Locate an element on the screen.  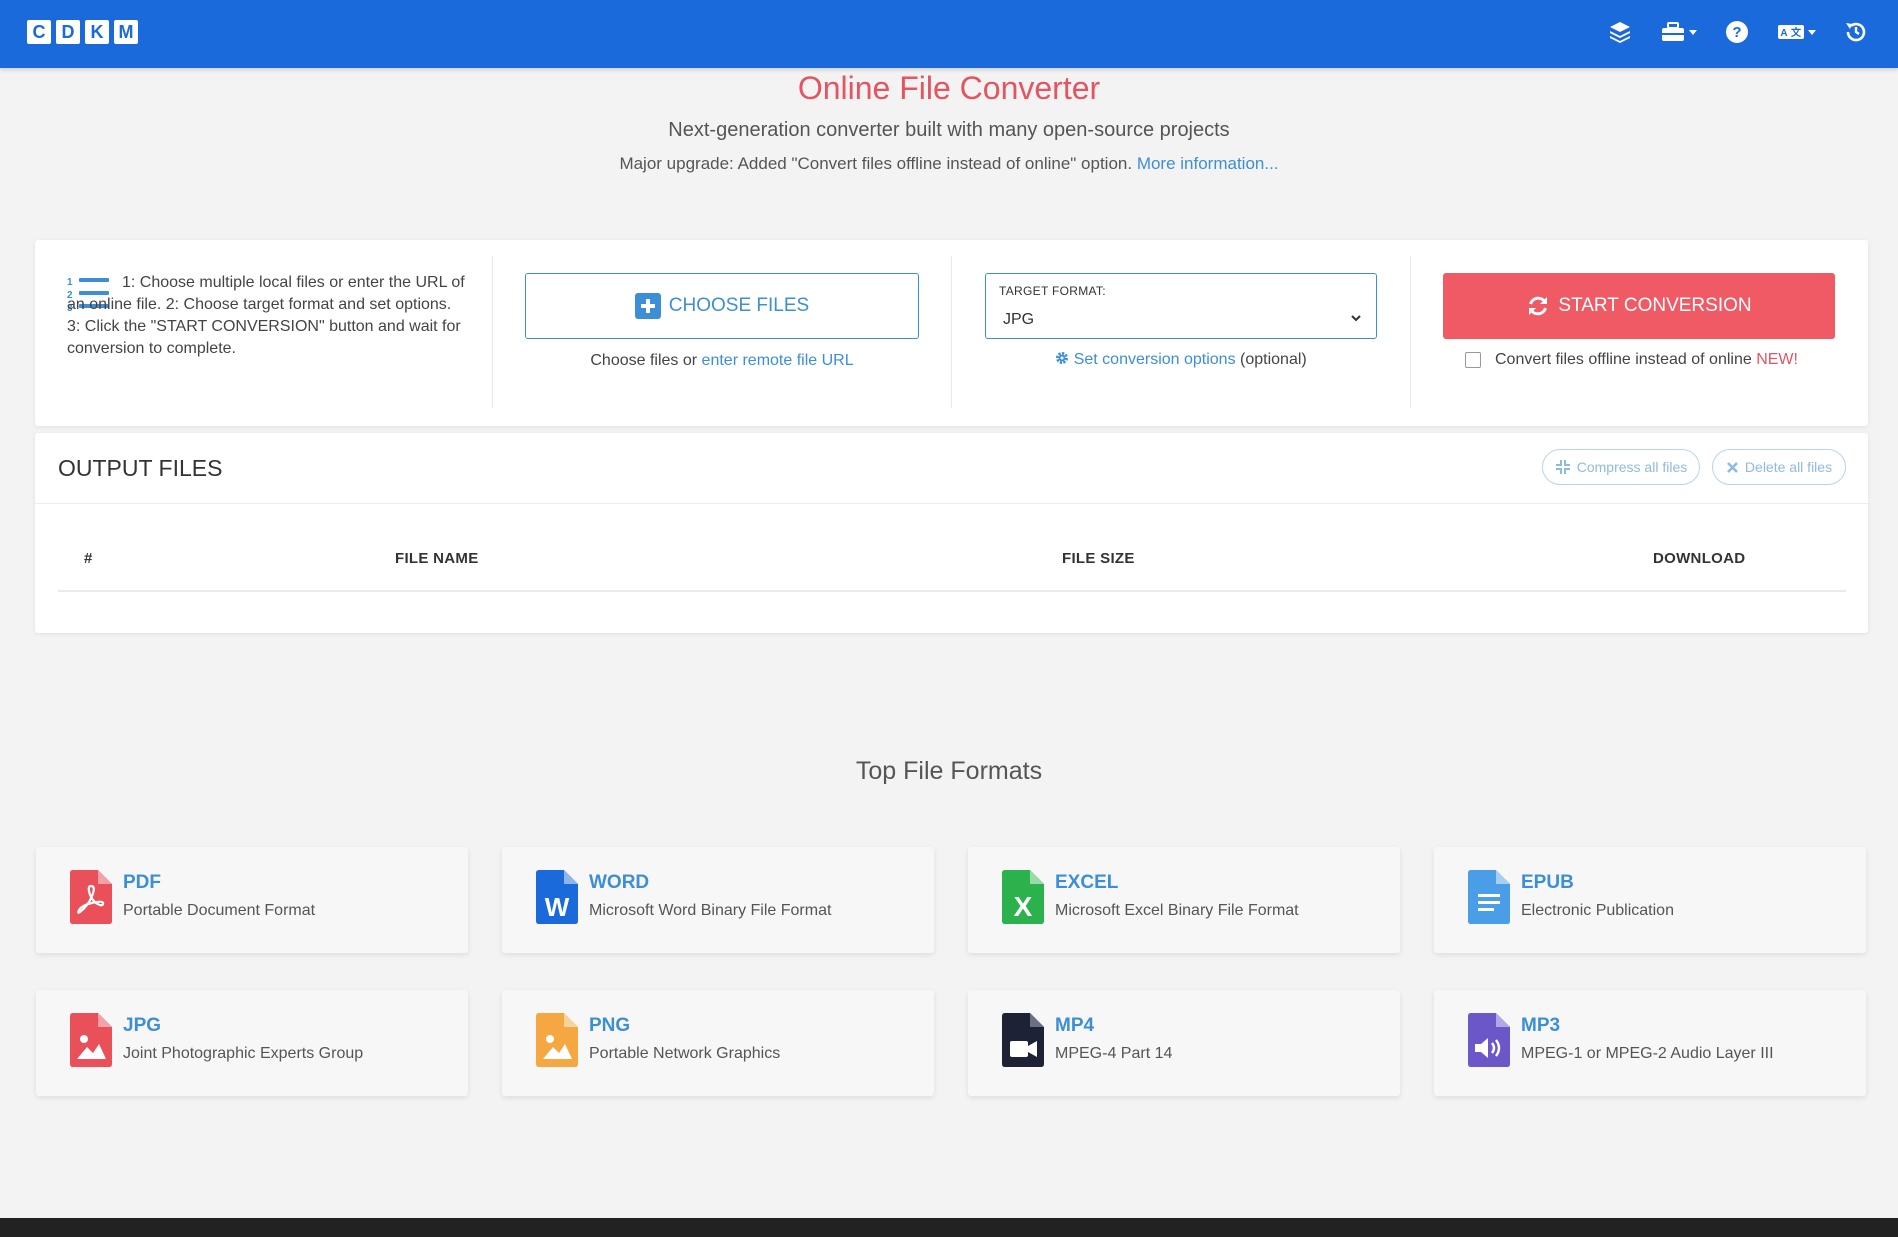
optional-label: (optional) is located at coordinates (1273, 359).